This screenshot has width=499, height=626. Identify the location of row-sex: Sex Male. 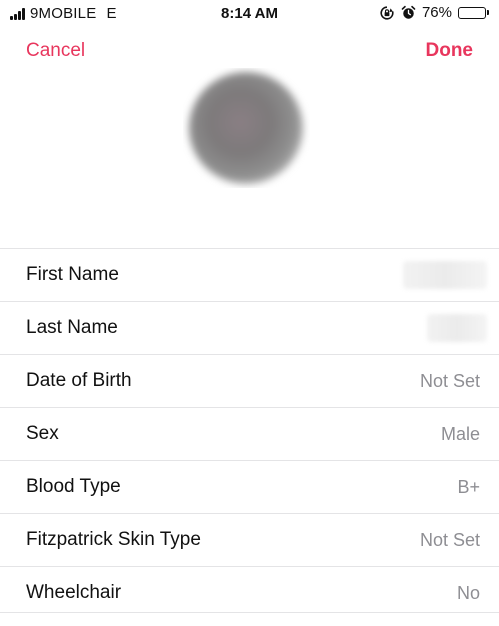
(249, 434).